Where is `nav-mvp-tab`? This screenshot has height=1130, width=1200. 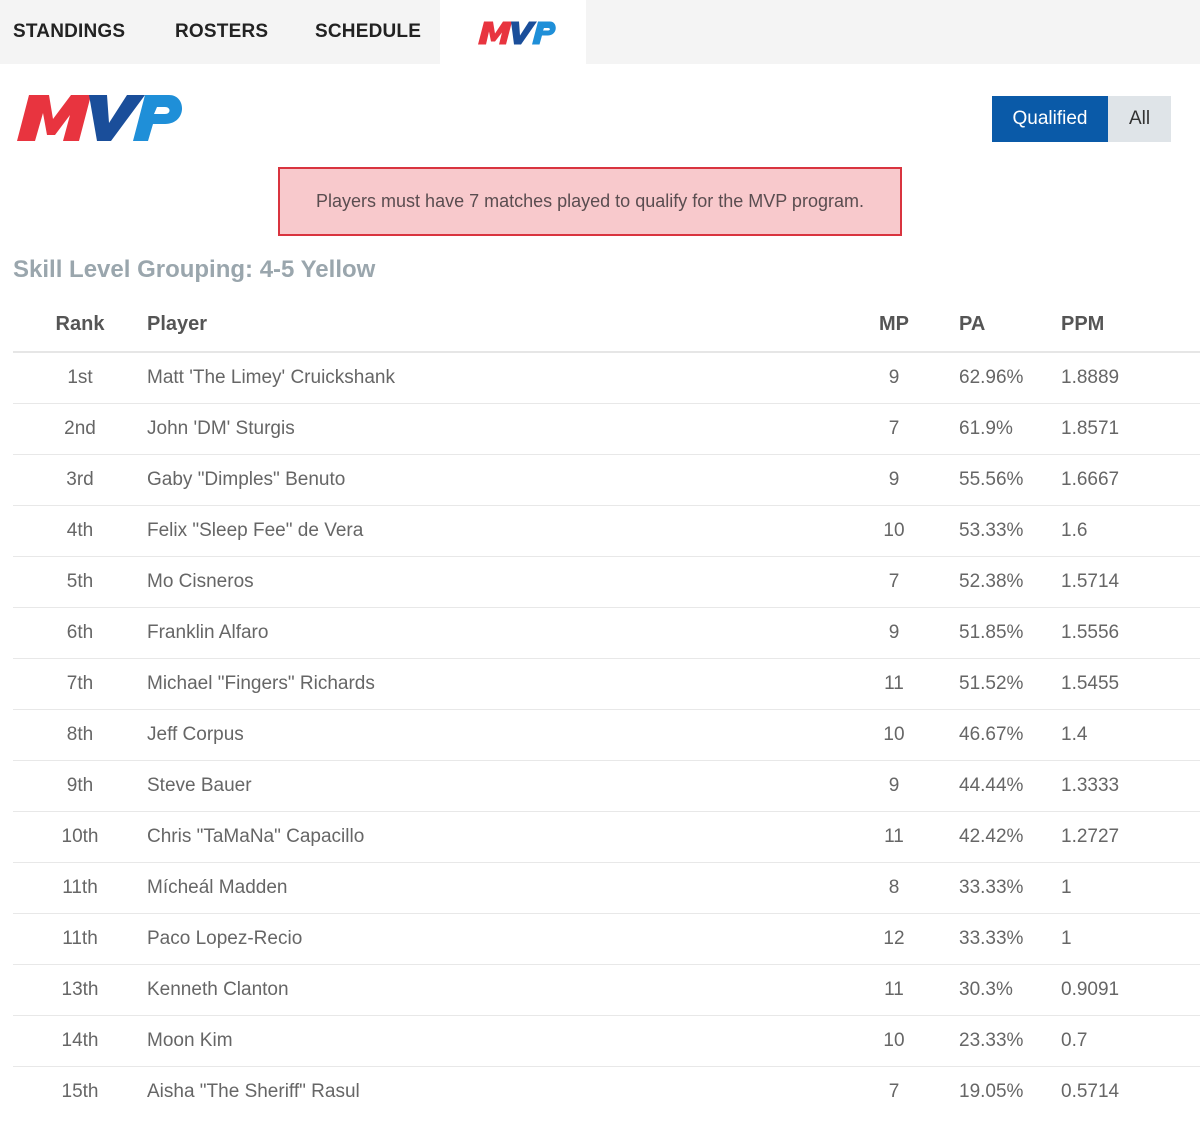
nav-mvp-tab is located at coordinates (513, 32).